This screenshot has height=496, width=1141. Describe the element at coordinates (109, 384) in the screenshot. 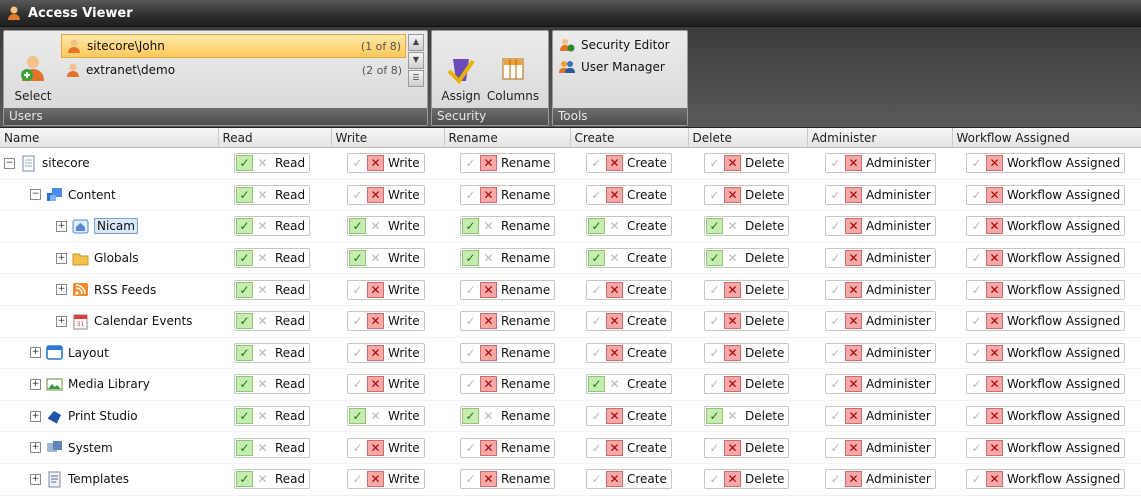

I see `tree-node-label: Media Library` at that location.